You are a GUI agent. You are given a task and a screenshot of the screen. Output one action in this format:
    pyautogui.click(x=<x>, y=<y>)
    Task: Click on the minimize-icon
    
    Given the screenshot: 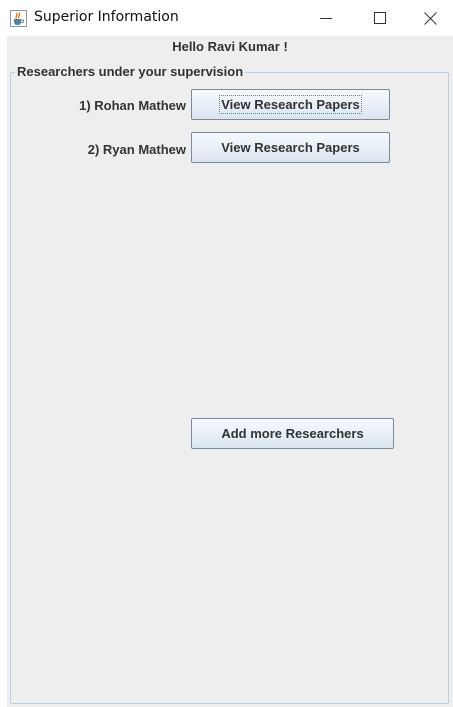 What is the action you would take?
    pyautogui.click(x=326, y=18)
    